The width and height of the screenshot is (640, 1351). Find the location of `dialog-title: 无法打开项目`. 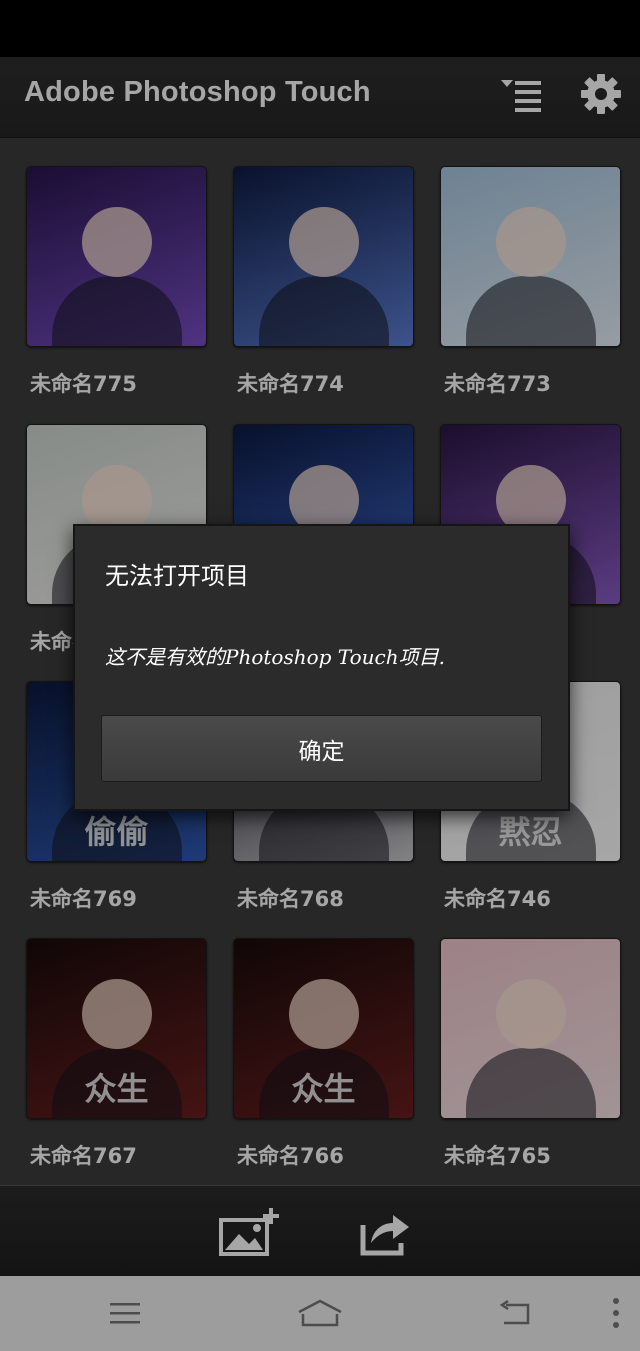

dialog-title: 无法打开项目 is located at coordinates (177, 576).